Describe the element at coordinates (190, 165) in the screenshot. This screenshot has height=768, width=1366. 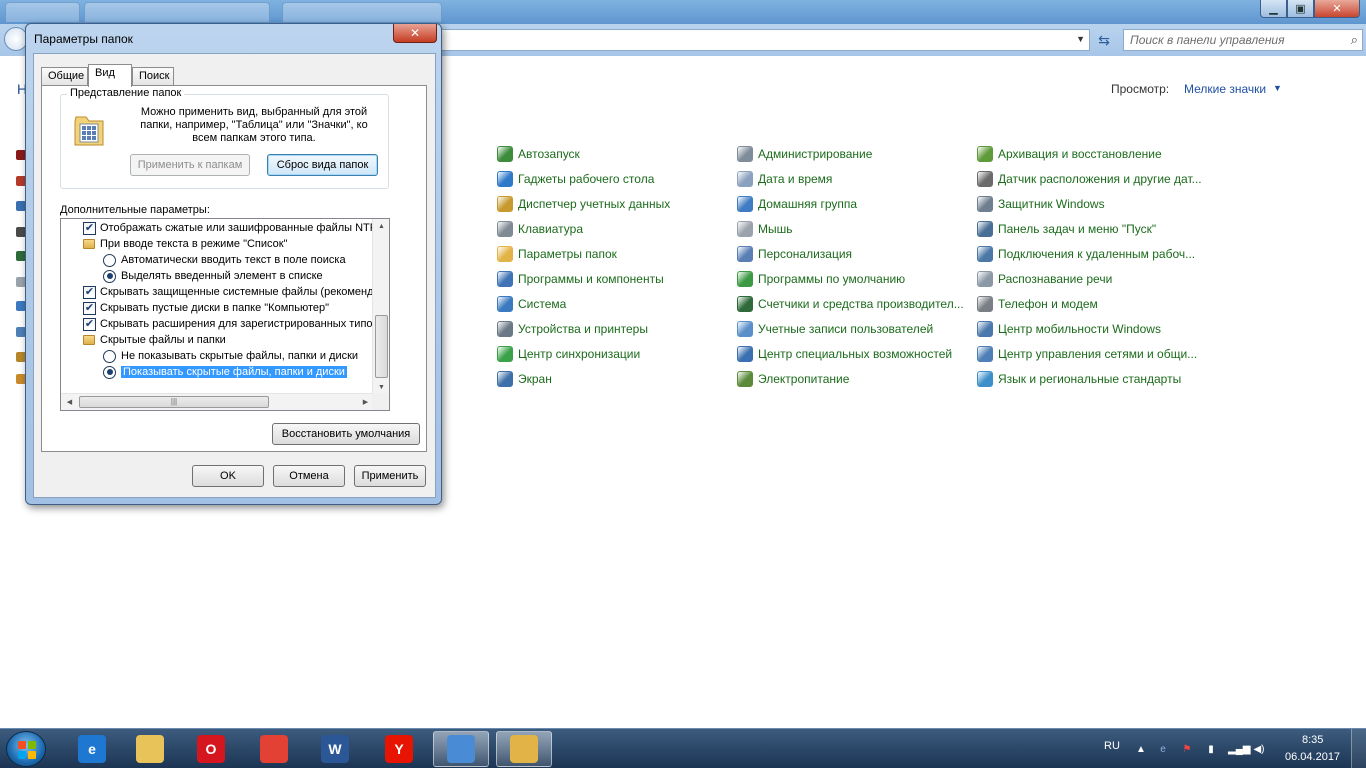
I see `apply-to-folders-button: Применить к папкам` at that location.